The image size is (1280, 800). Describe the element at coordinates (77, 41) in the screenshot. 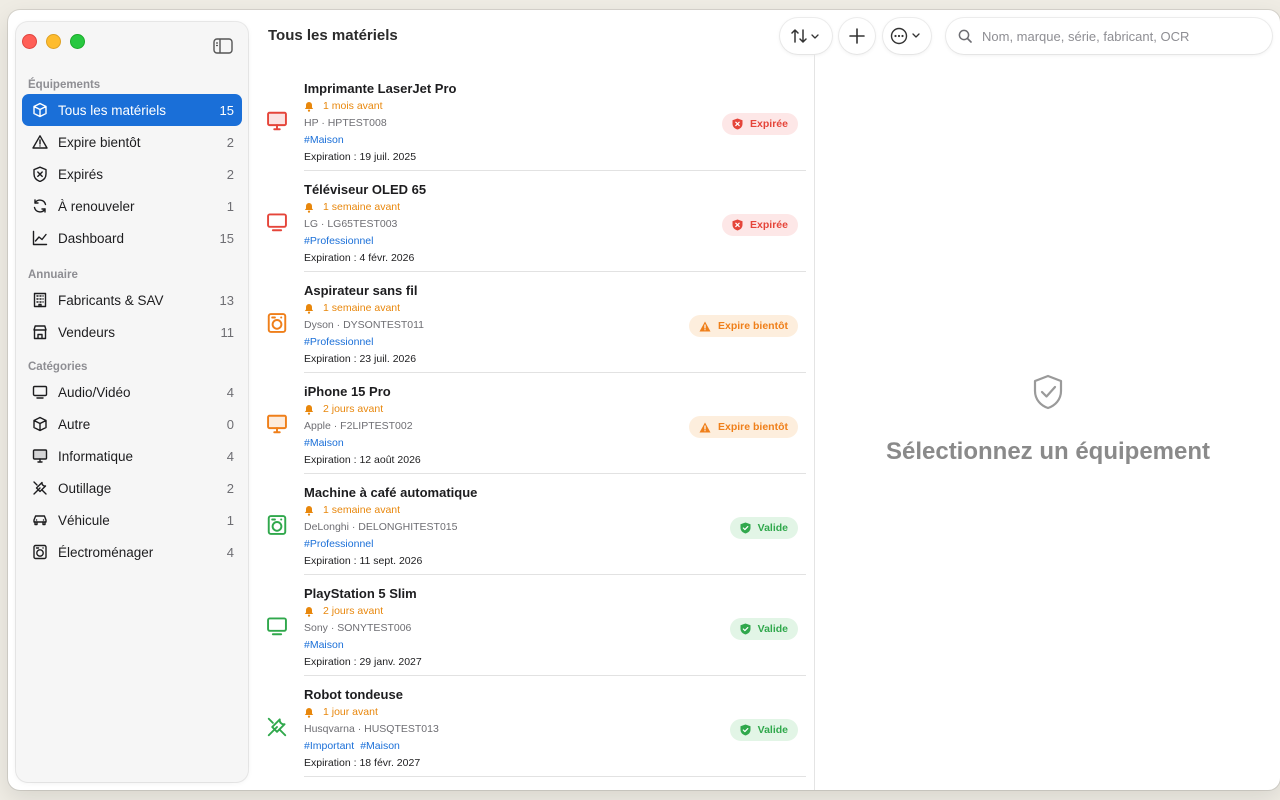

I see `zoom-window-button` at that location.